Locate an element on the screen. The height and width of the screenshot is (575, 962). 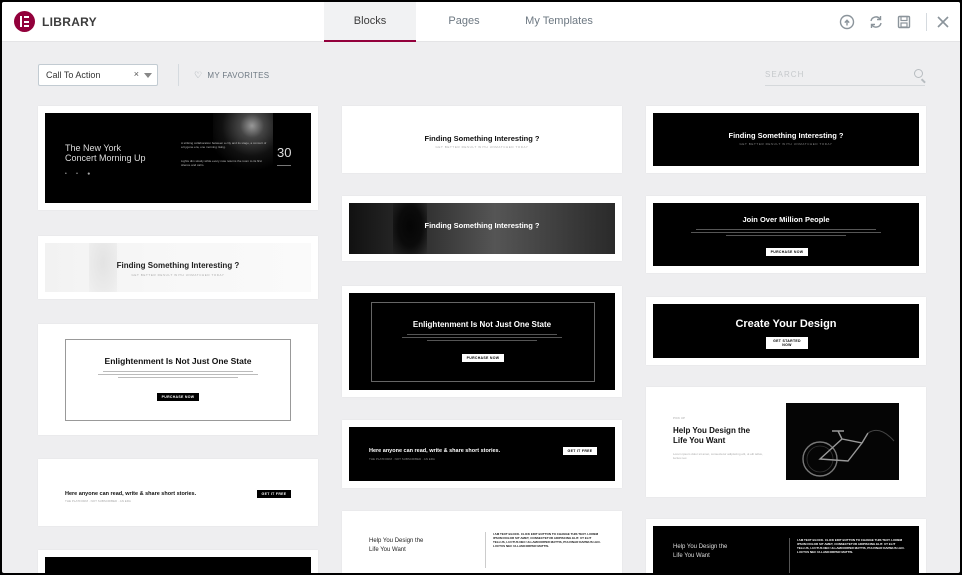
thumbnail-heading: The New York Concert Morning Up is located at coordinates (105, 153).